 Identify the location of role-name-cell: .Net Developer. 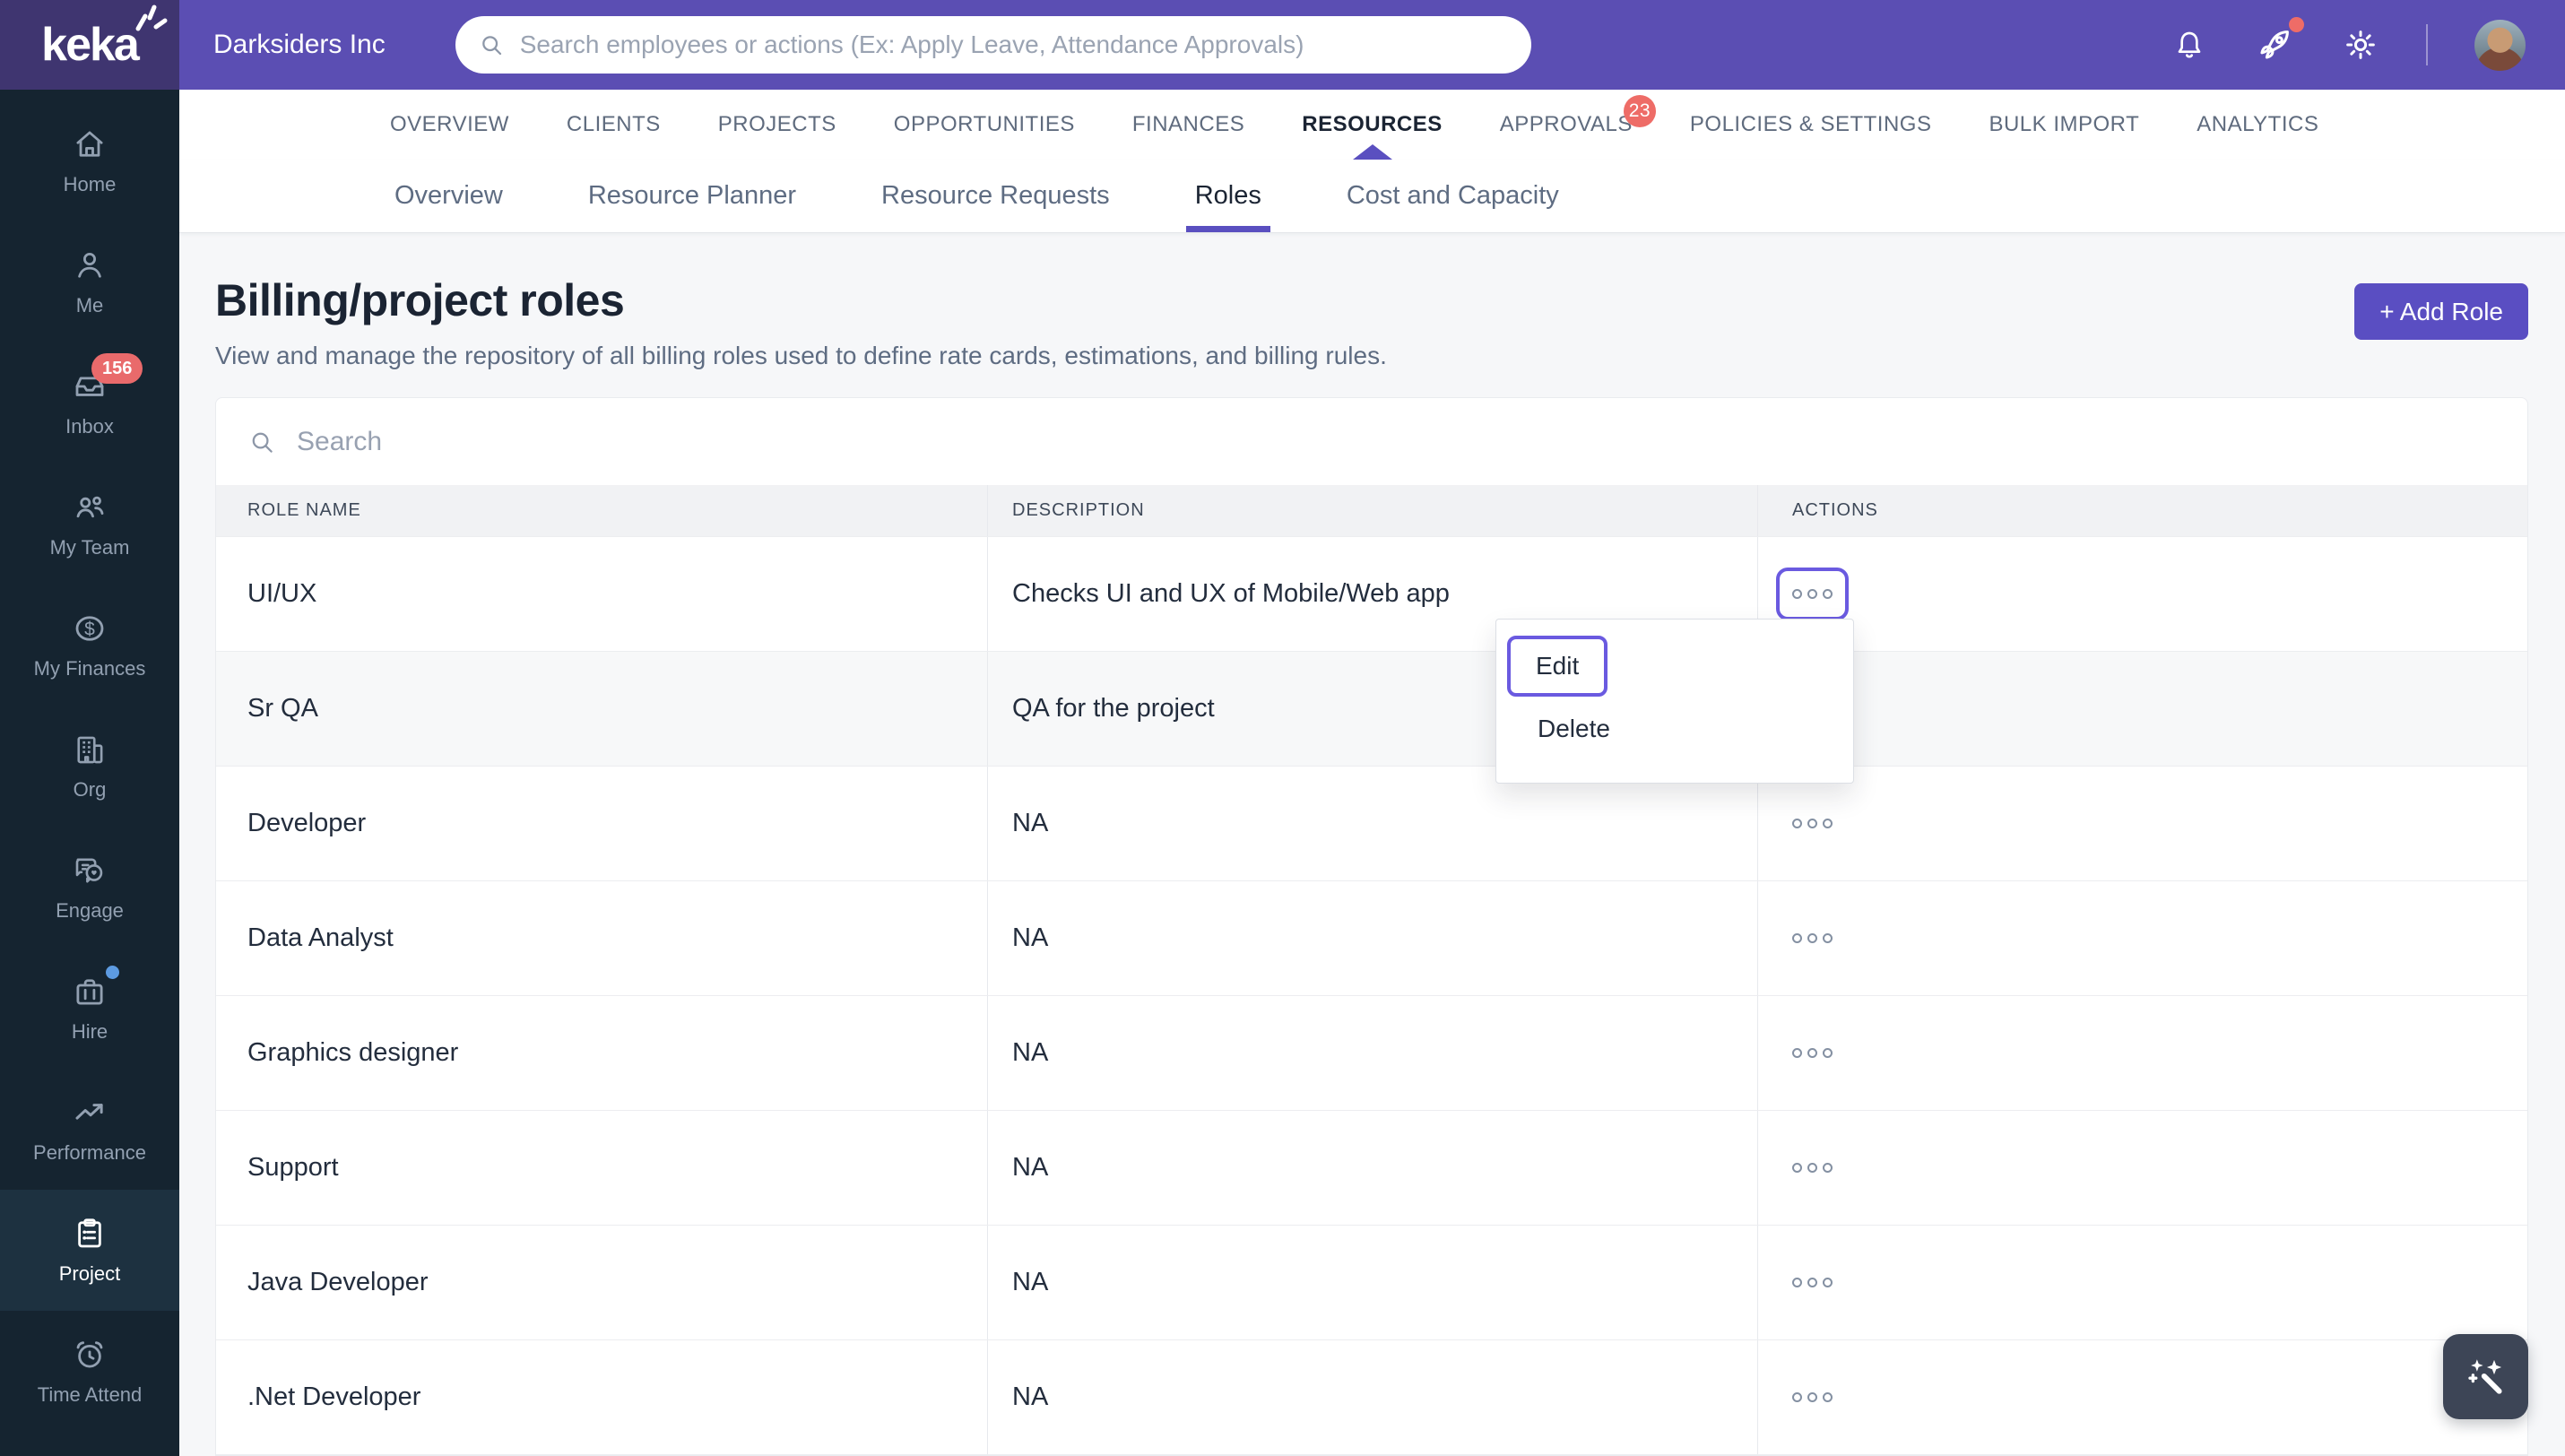
(334, 1396).